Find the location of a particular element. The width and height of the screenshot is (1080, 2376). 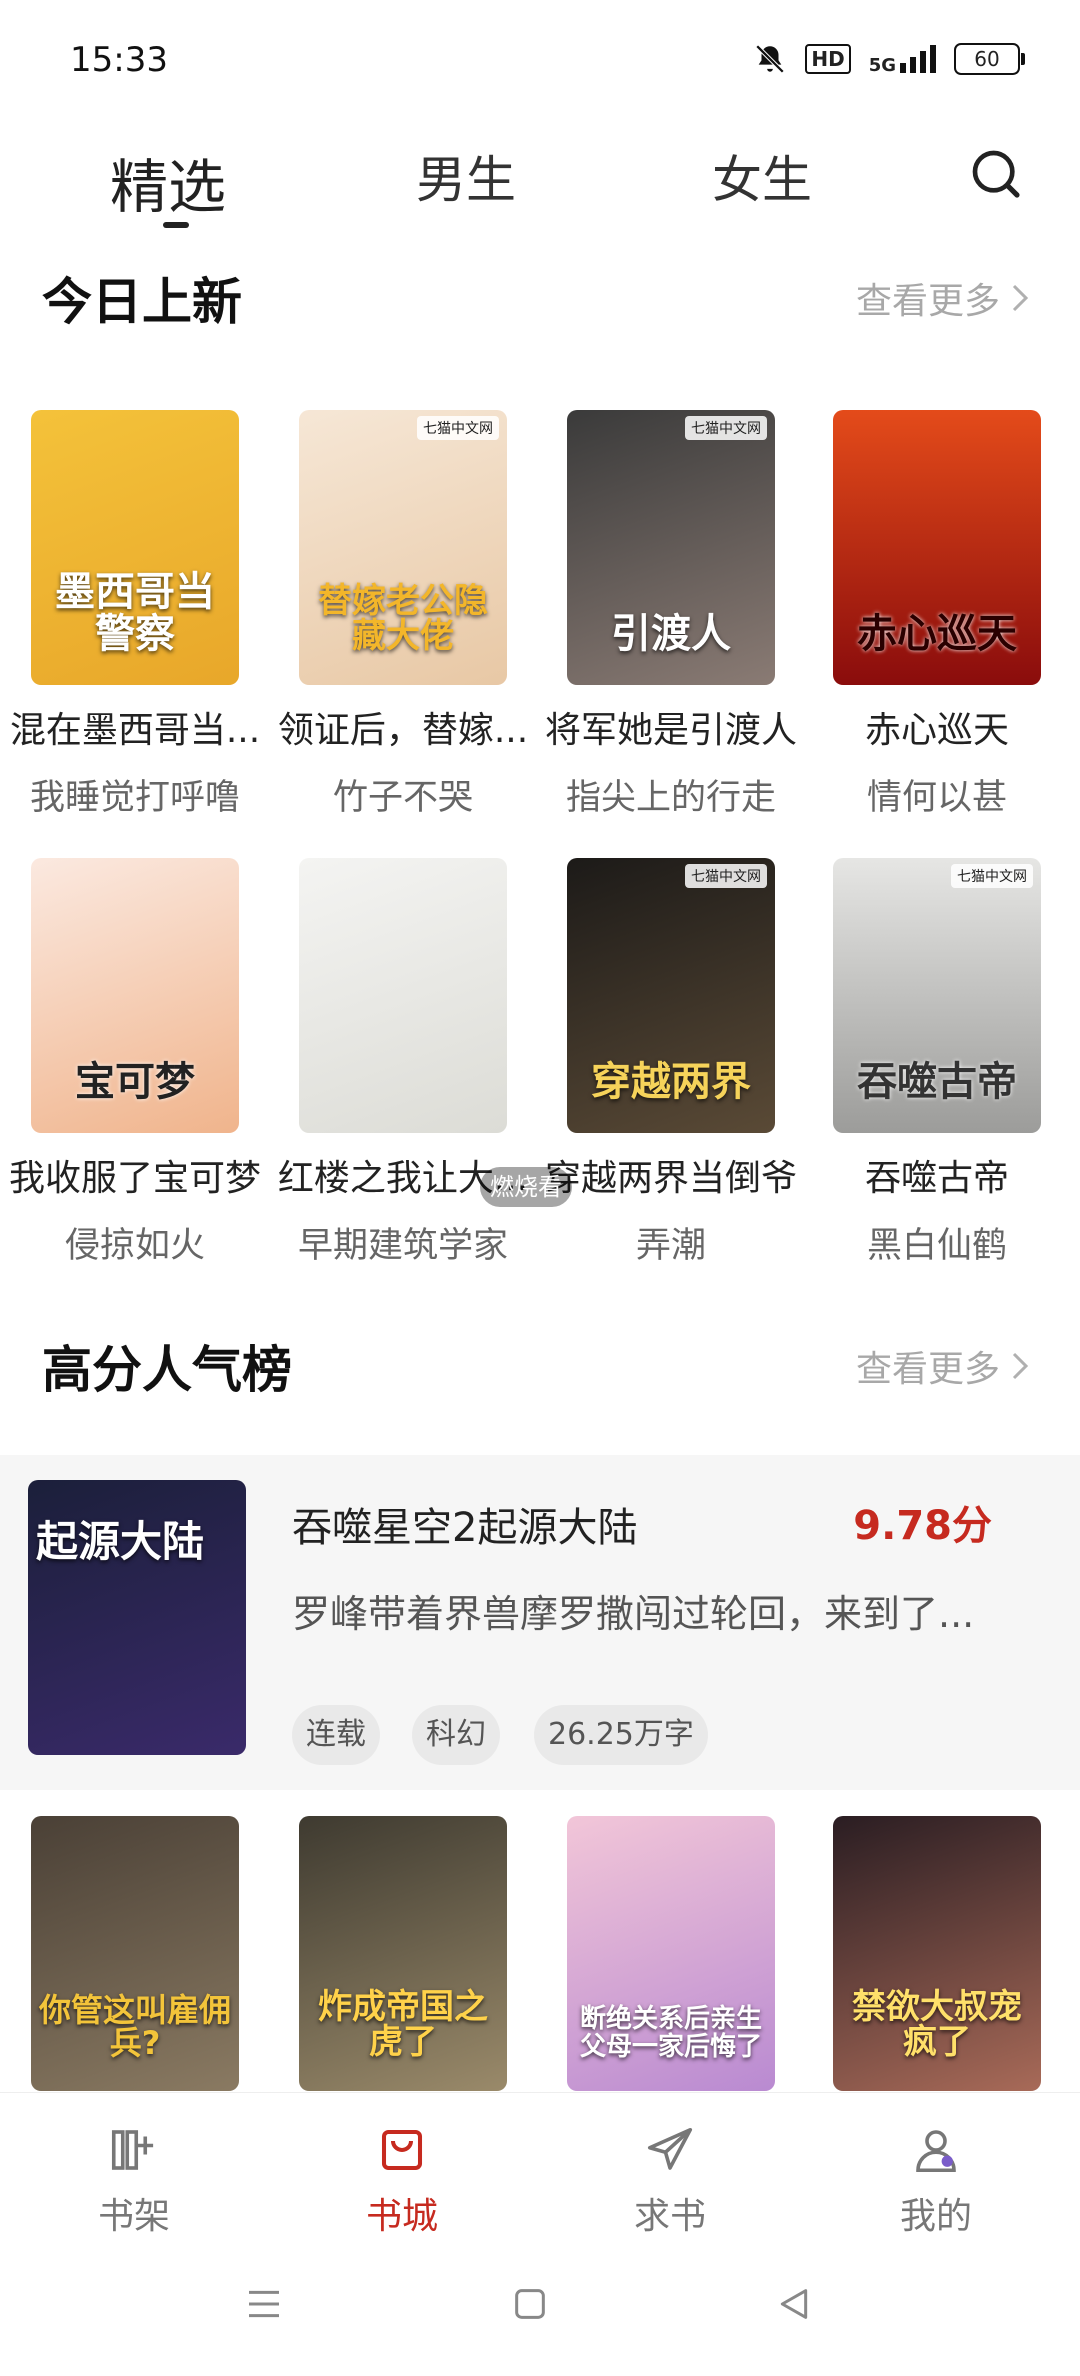

tag-chip: 科幻 is located at coordinates (456, 1735).